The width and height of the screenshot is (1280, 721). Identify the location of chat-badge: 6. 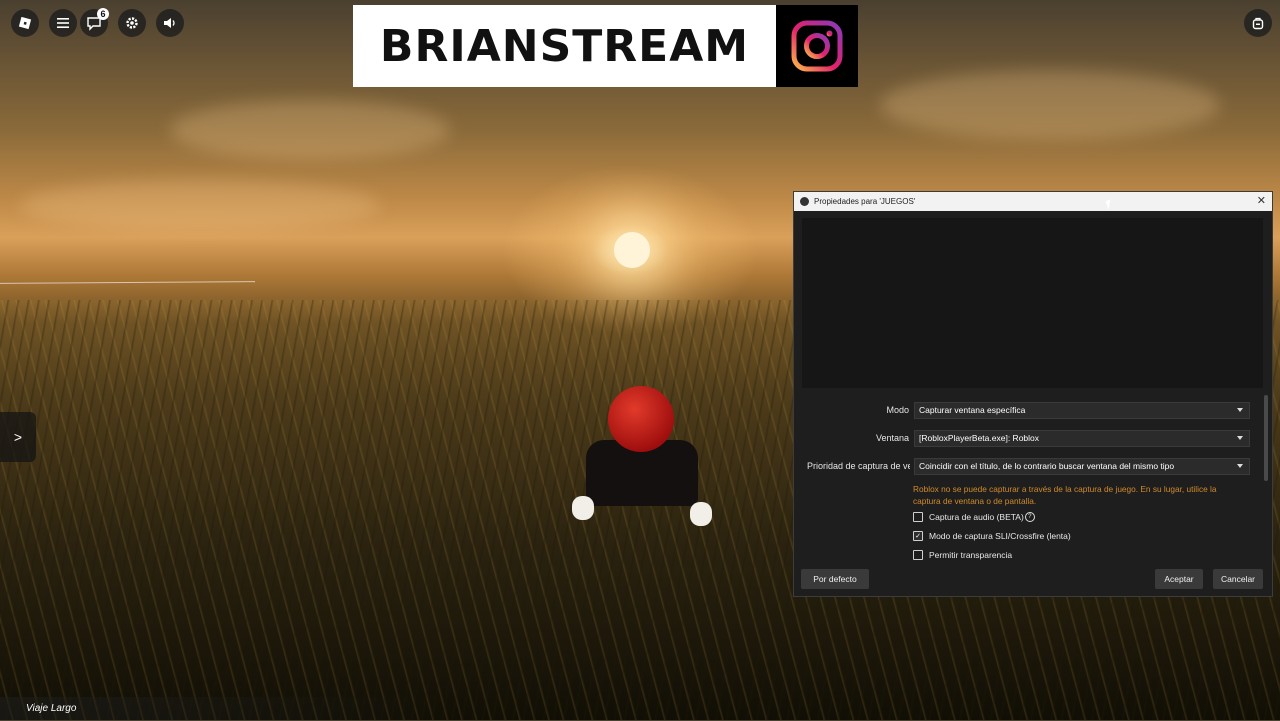
(103, 14).